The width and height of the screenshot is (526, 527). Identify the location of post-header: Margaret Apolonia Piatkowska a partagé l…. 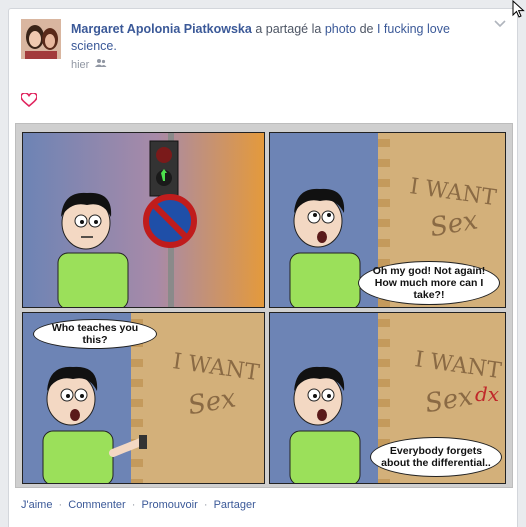
(261, 38).